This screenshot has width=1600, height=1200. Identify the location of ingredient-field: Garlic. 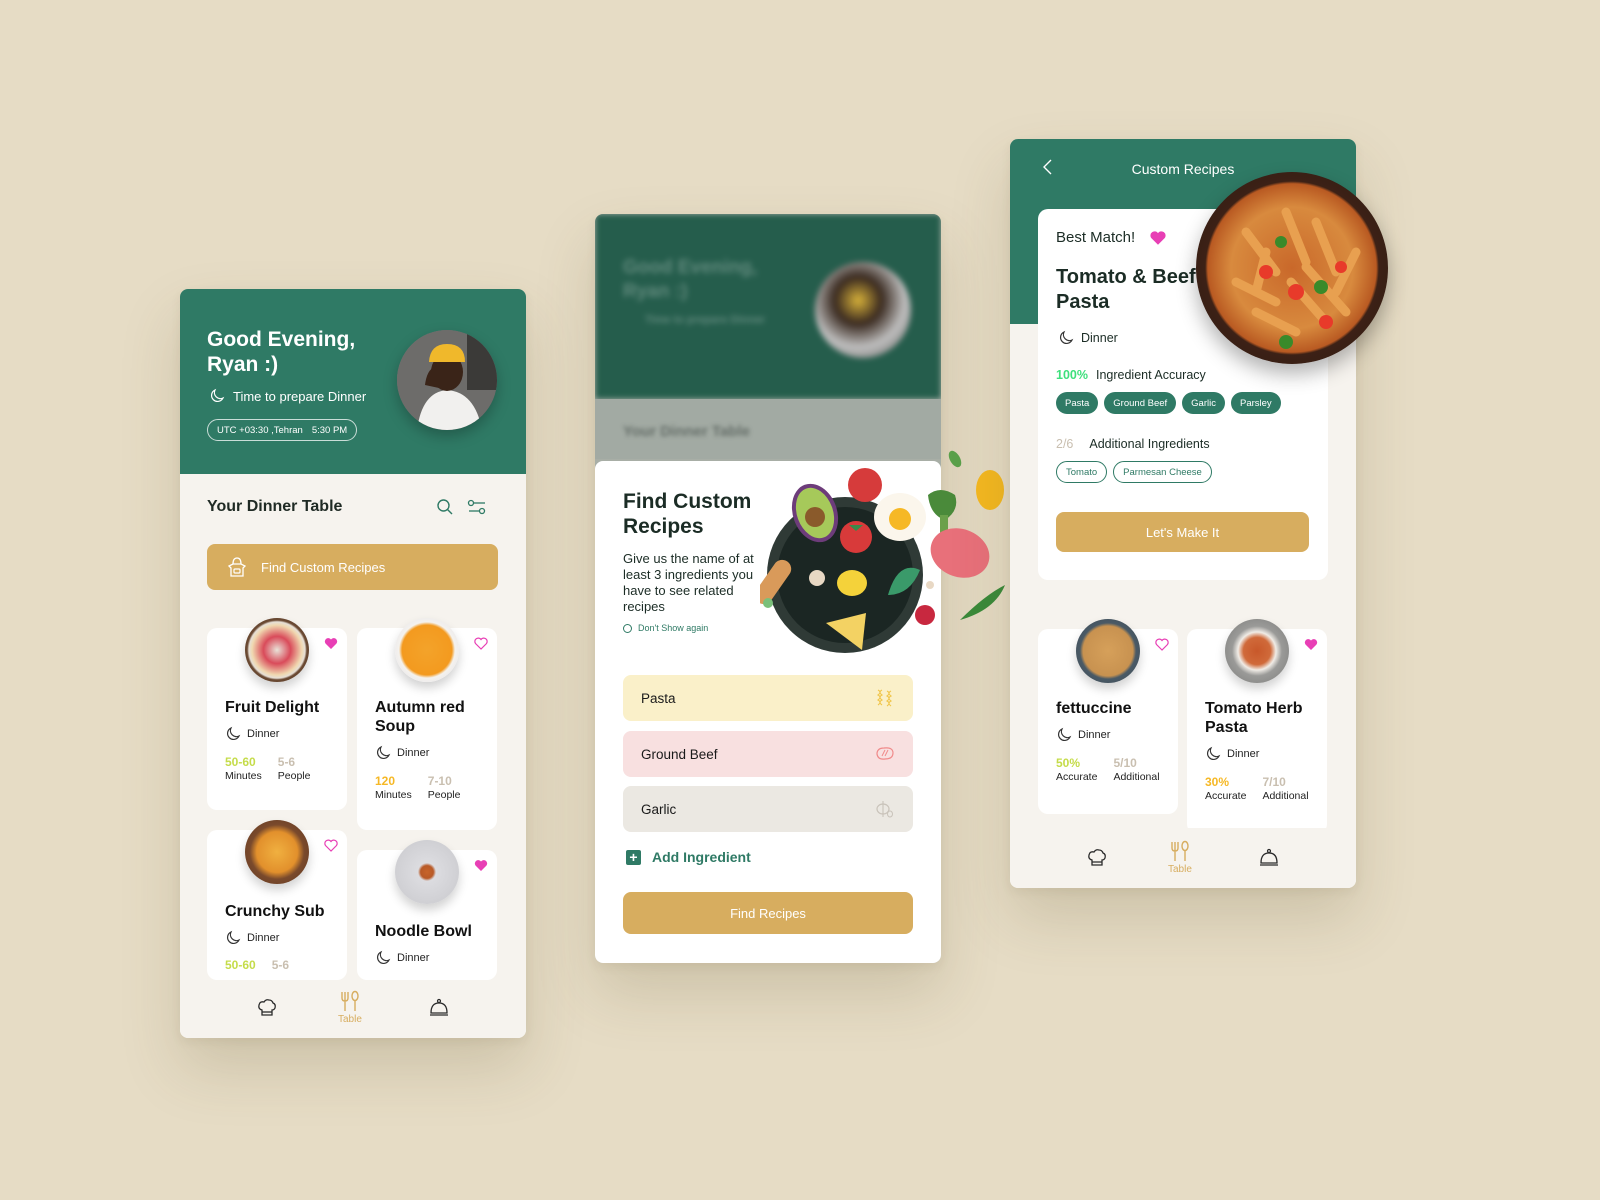
(768, 809).